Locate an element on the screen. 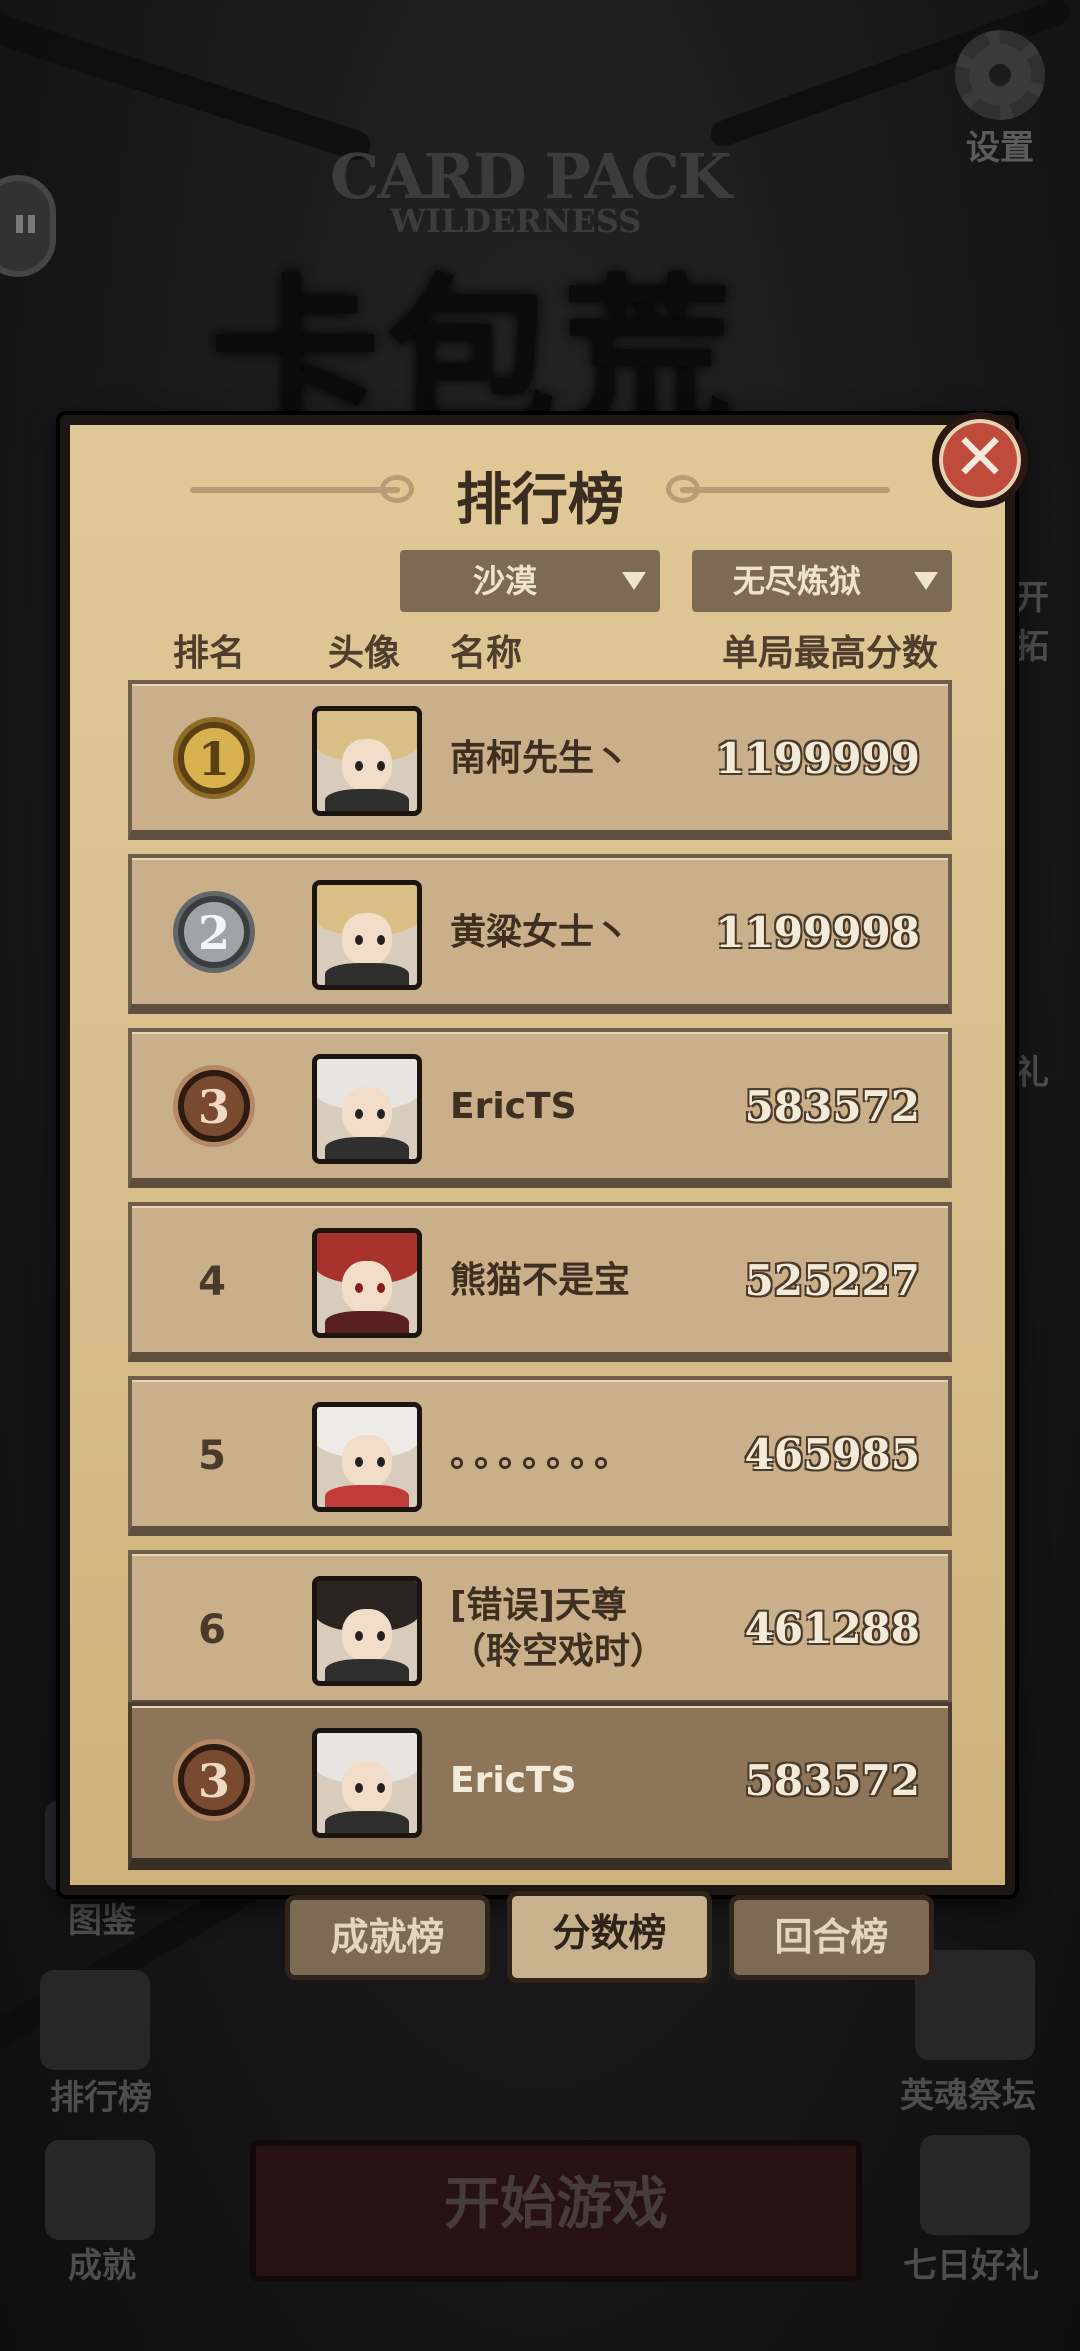 The image size is (1080, 2351). tab-achievement: 成就榜 is located at coordinates (387, 1937).